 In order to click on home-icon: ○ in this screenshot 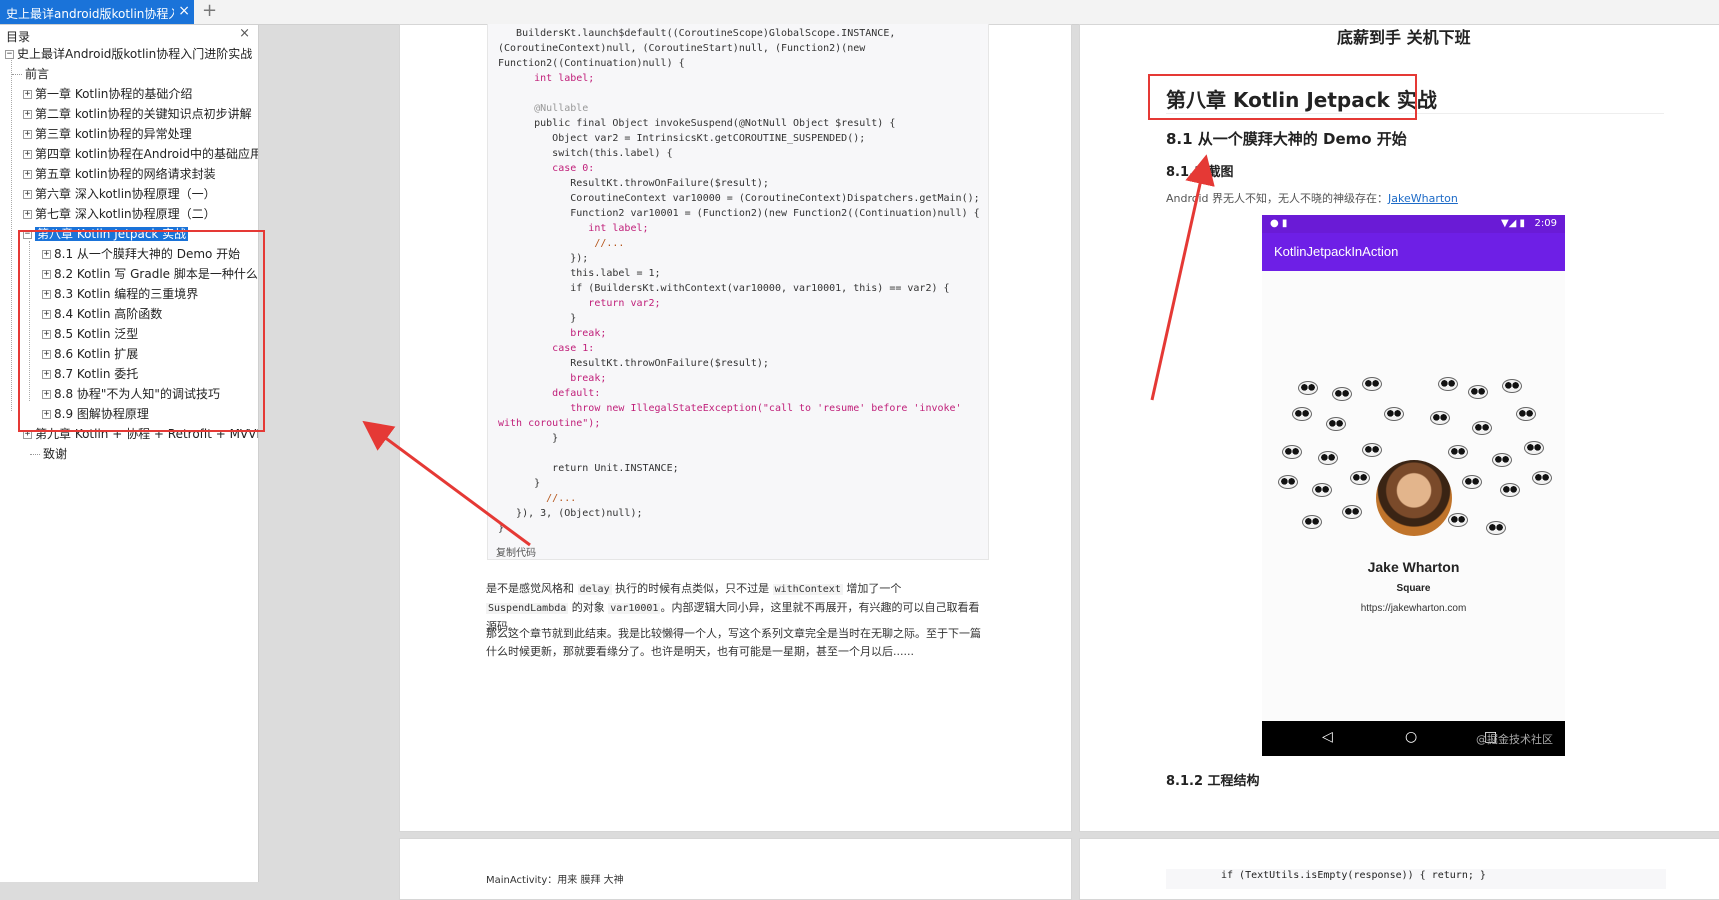, I will do `click(1411, 737)`.